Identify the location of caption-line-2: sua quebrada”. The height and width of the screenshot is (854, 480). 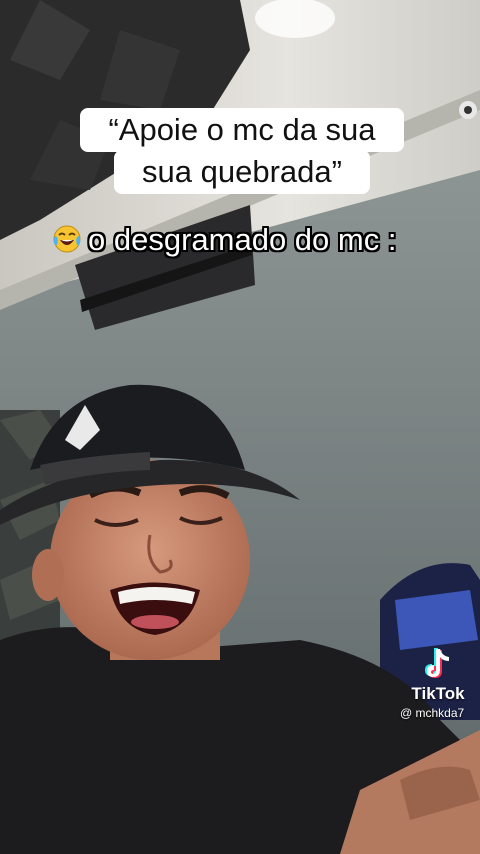
(242, 172).